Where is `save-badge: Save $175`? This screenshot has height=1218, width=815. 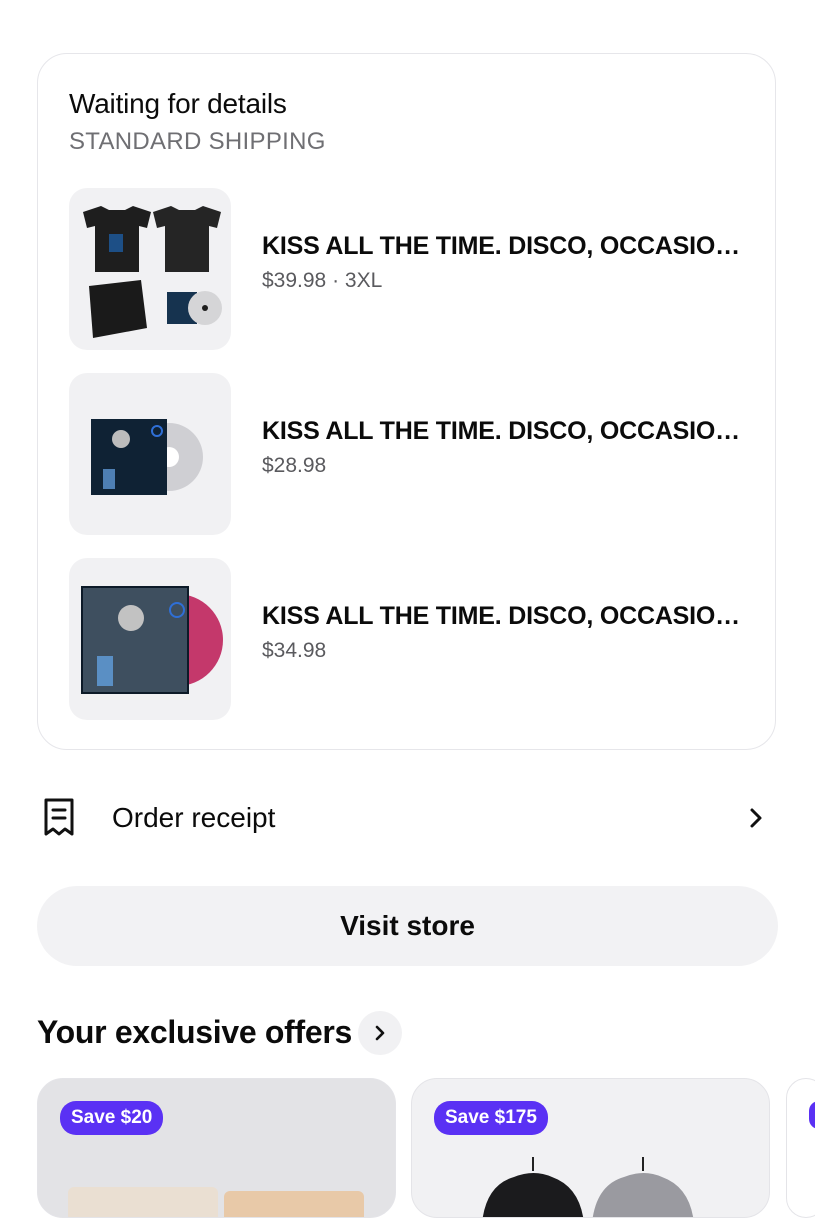
save-badge: Save $175 is located at coordinates (491, 1118).